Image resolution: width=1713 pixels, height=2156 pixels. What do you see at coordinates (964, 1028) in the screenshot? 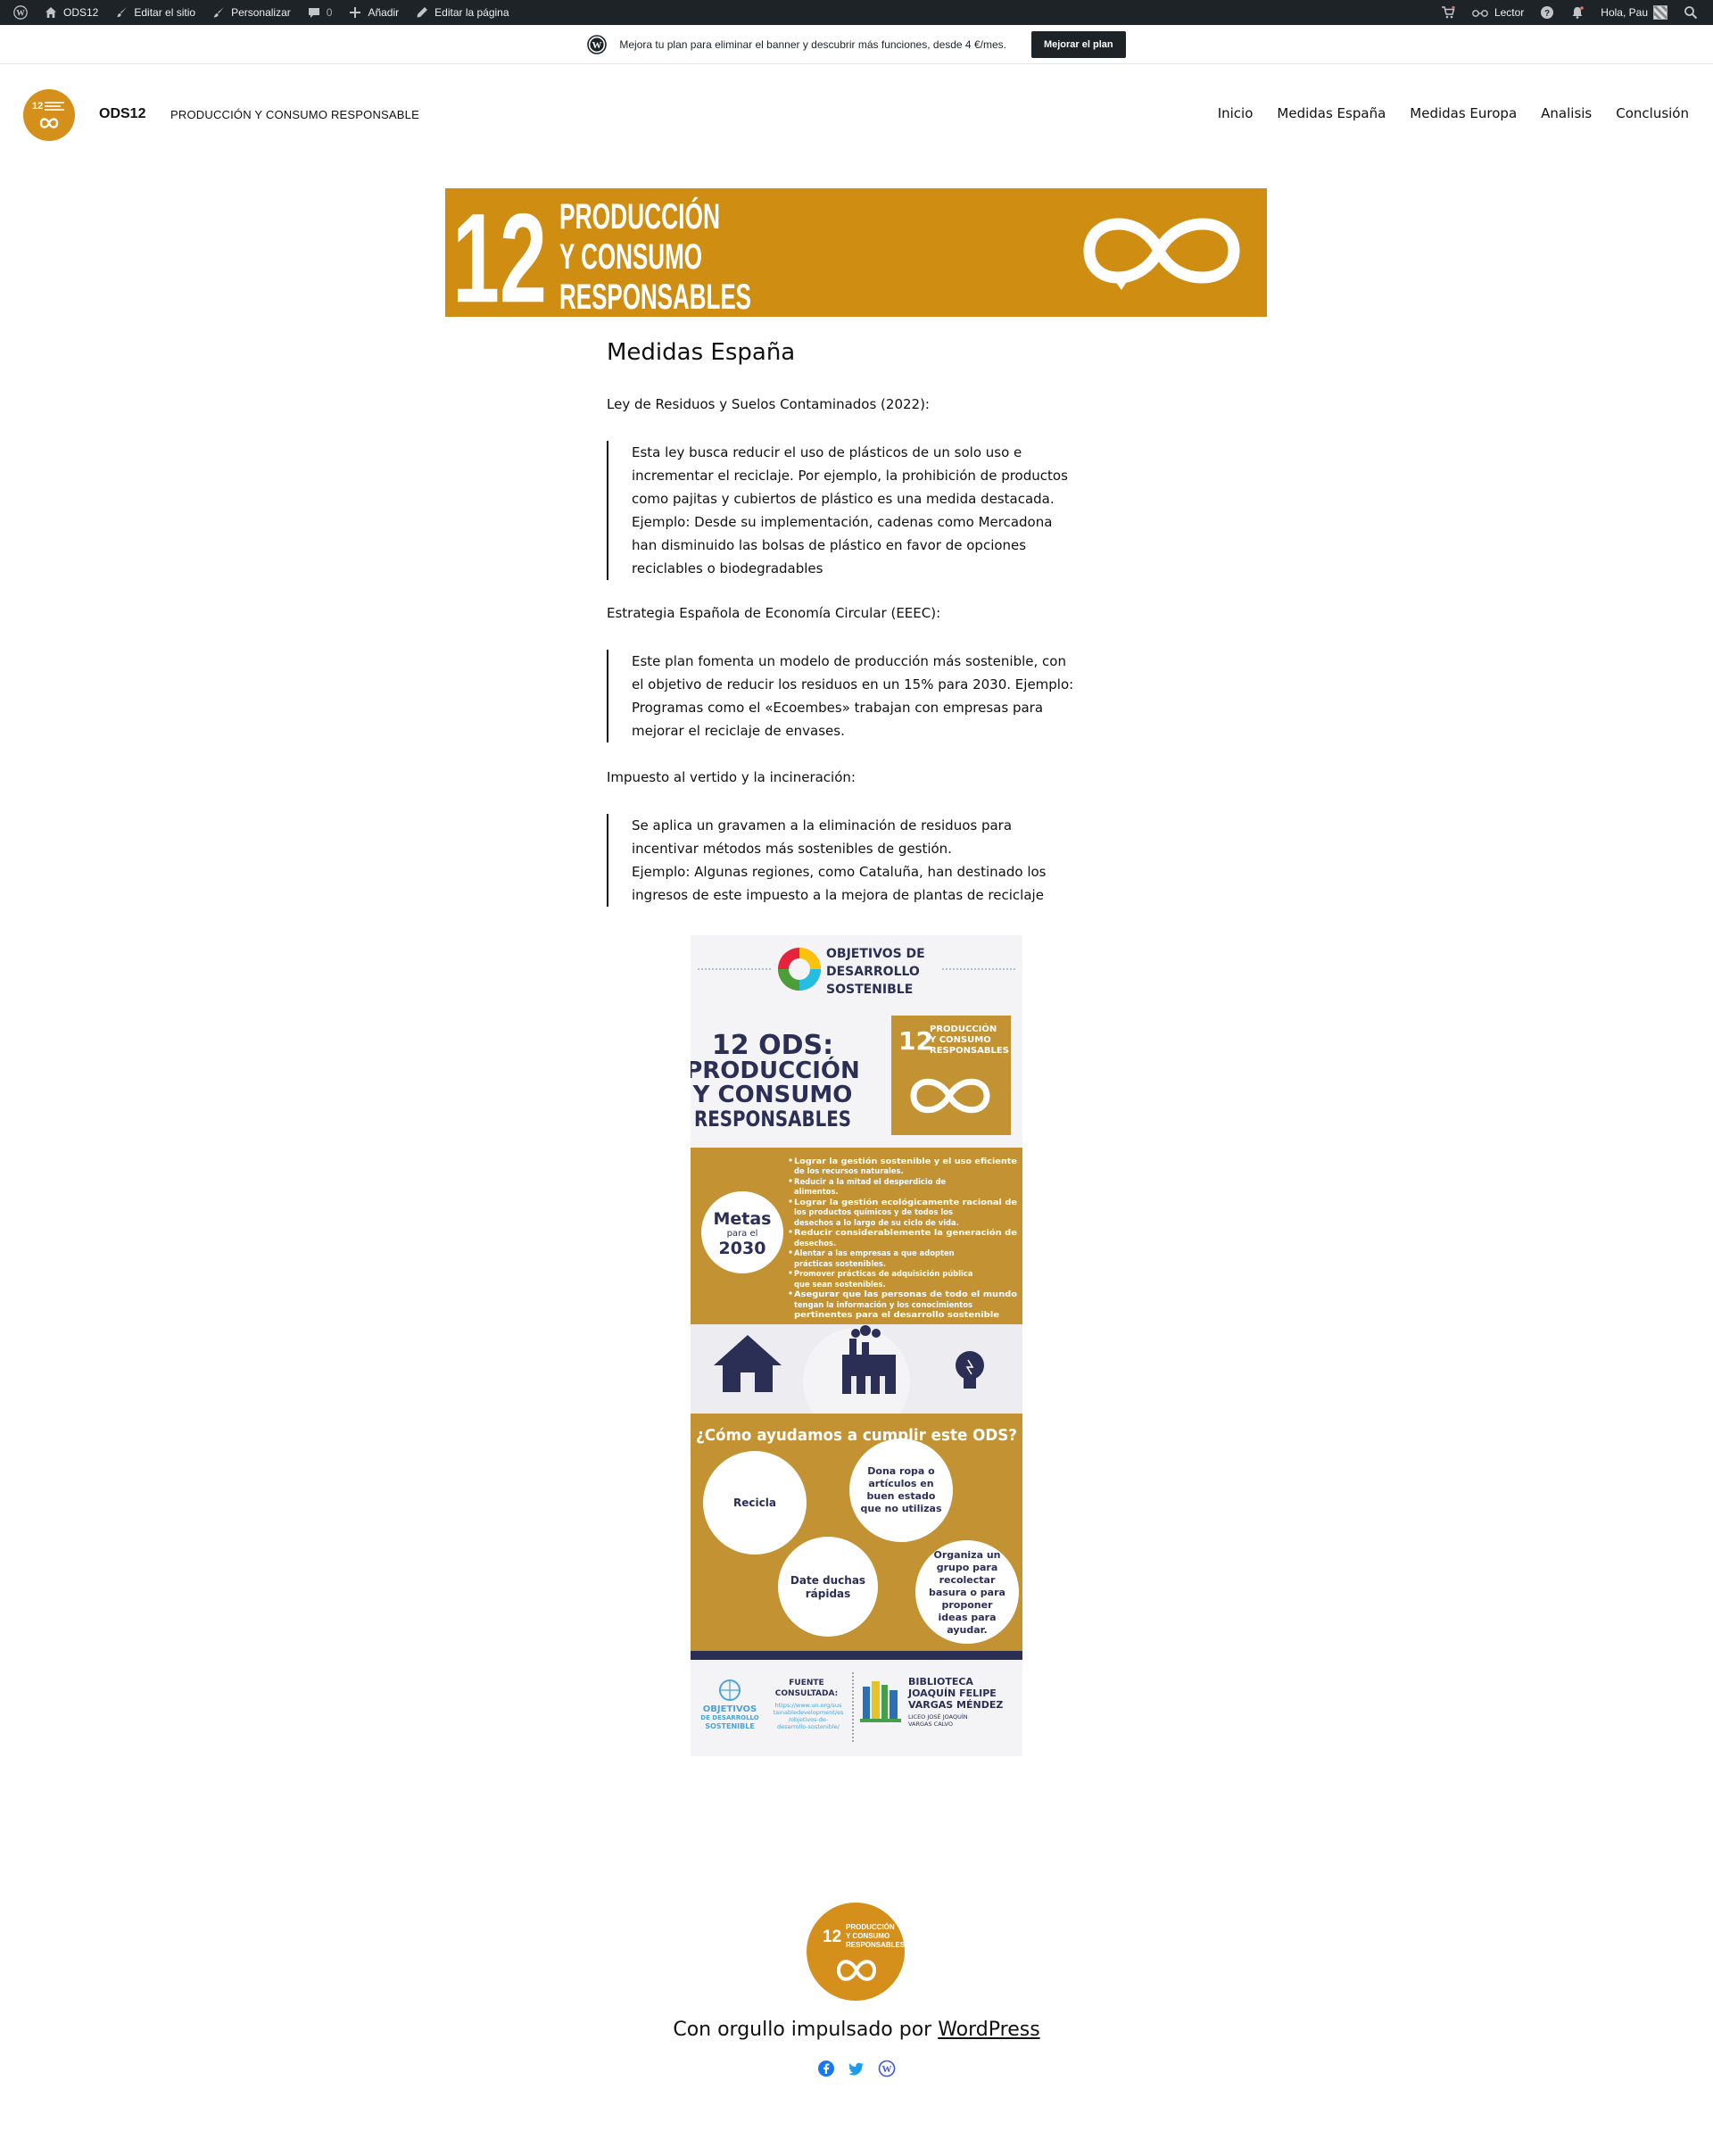
I see `badge-line: PRODUCCIÓN` at bounding box center [964, 1028].